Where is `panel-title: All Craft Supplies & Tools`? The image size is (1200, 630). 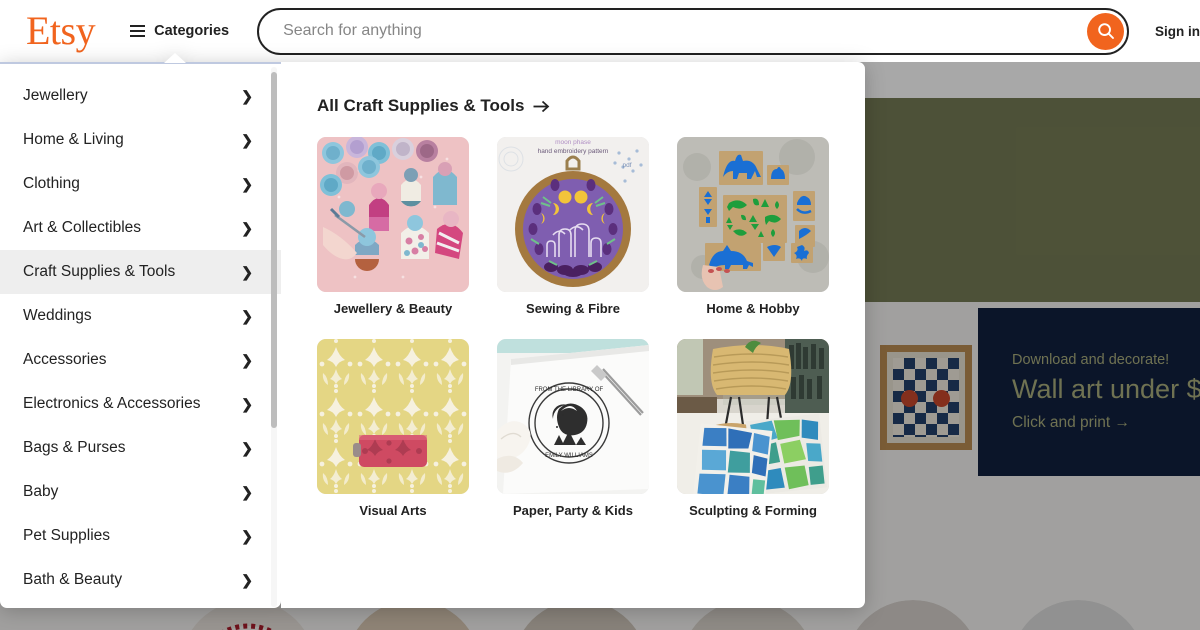 panel-title: All Craft Supplies & Tools is located at coordinates (421, 105).